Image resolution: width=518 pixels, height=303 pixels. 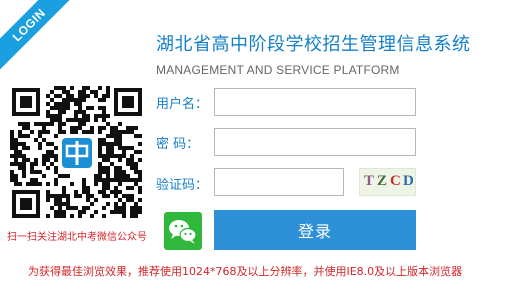 What do you see at coordinates (315, 142) in the screenshot?
I see `password-input` at bounding box center [315, 142].